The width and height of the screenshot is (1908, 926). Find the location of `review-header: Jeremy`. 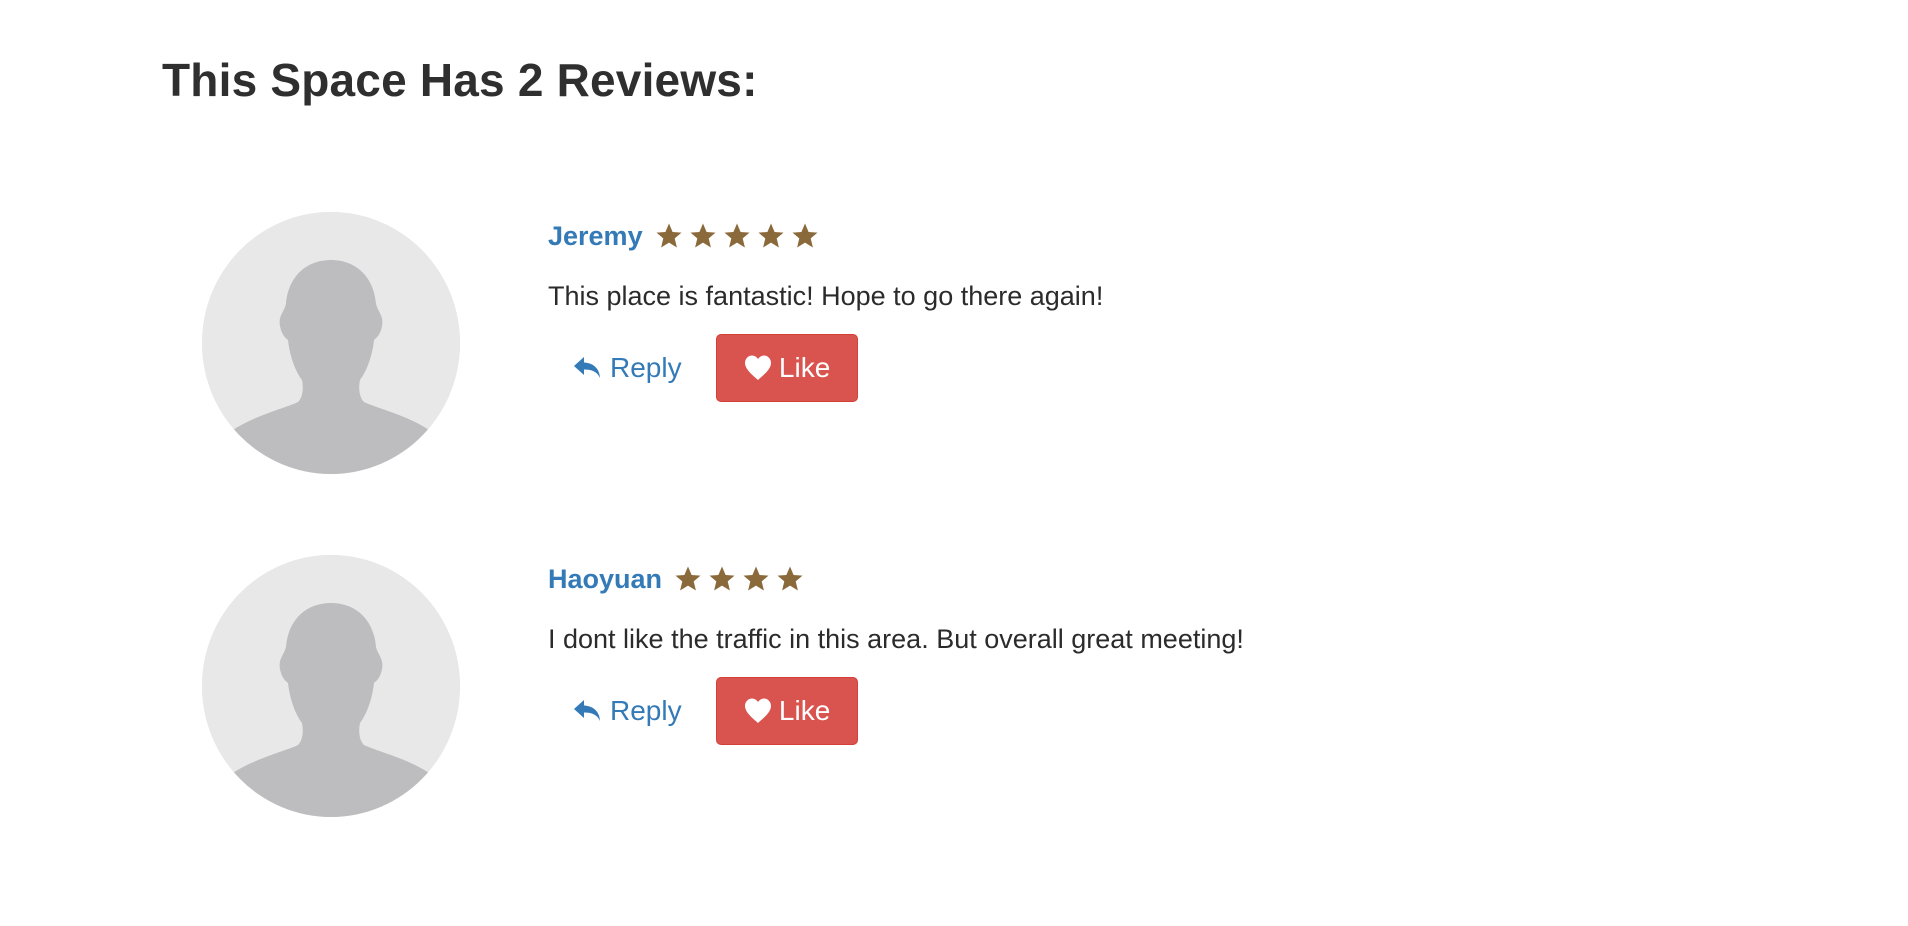

review-header: Jeremy is located at coordinates (683, 236).